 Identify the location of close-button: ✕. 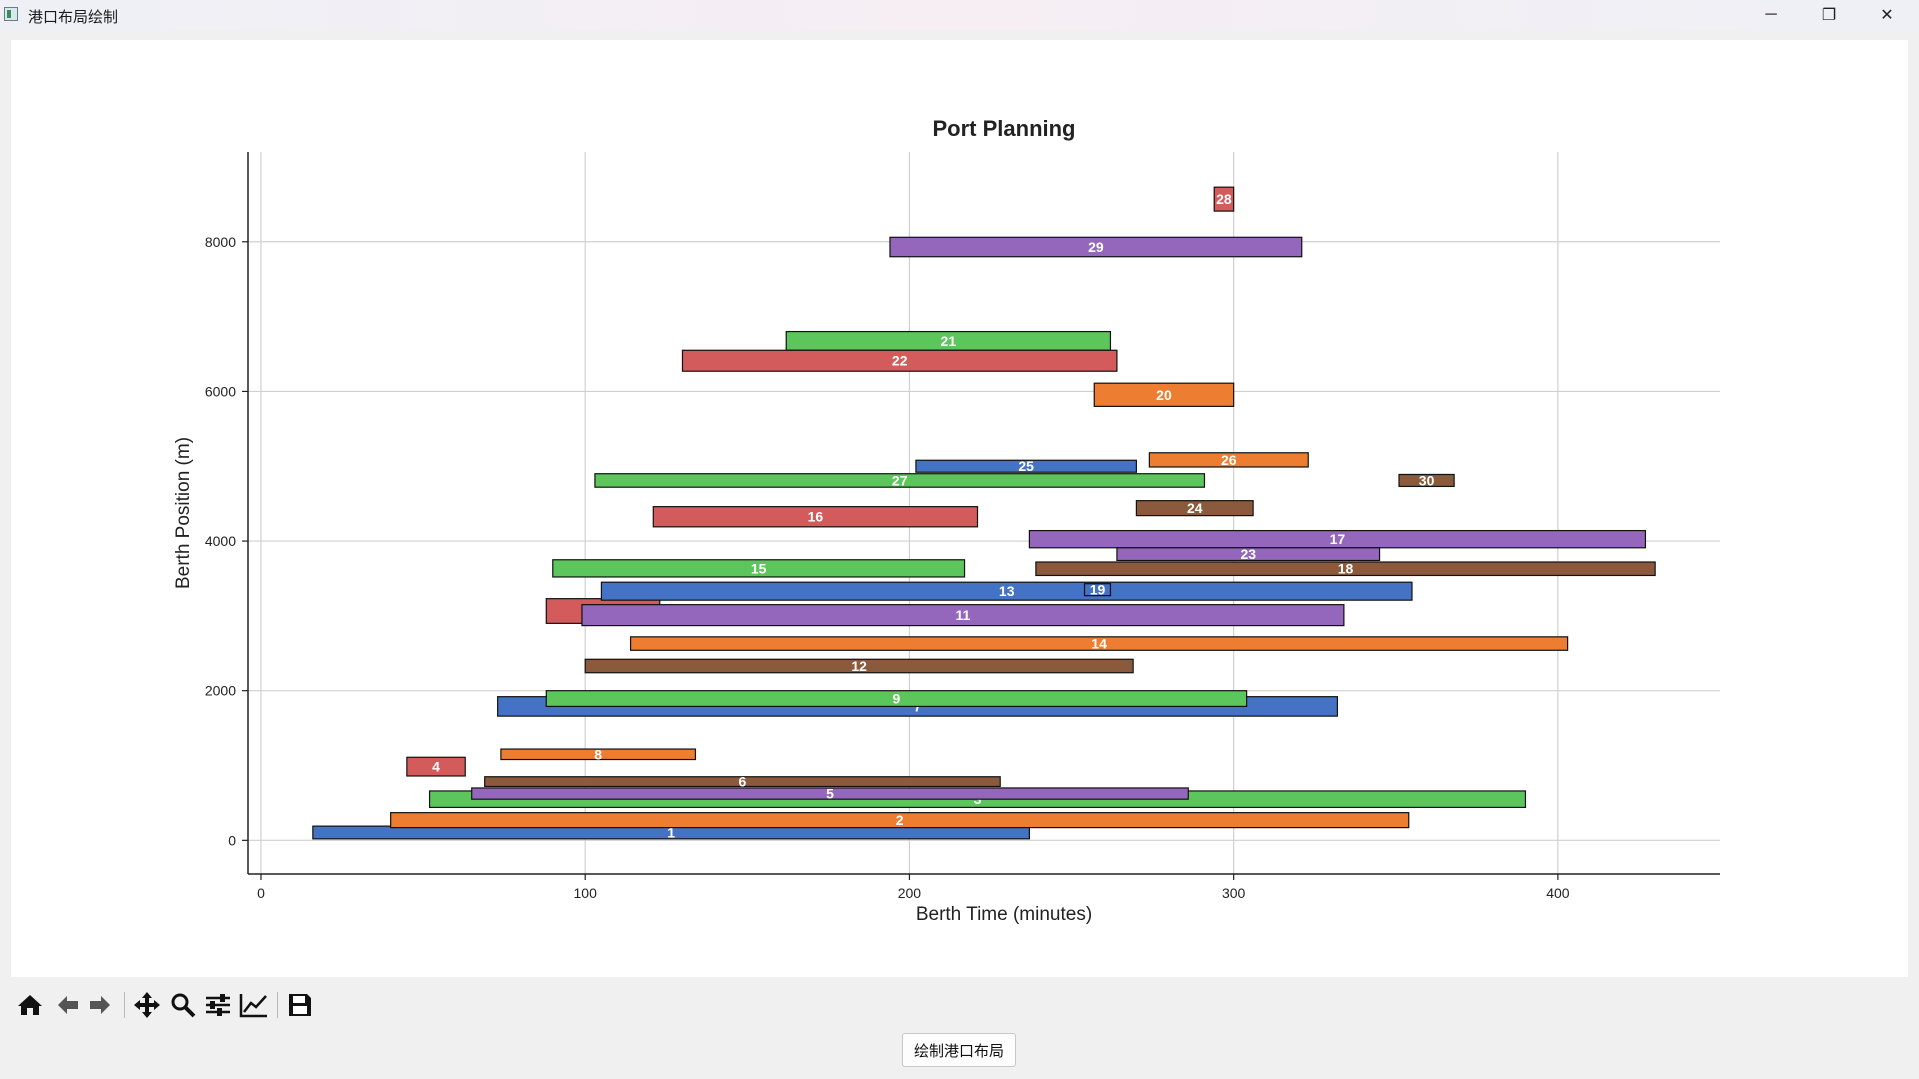
(1887, 15).